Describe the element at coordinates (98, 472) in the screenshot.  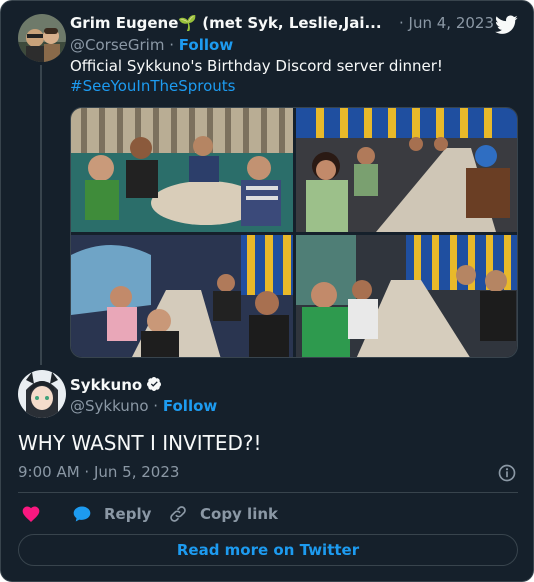
I see `tweet-timestamp: 9:00 AM · Jun 5, 2023` at that location.